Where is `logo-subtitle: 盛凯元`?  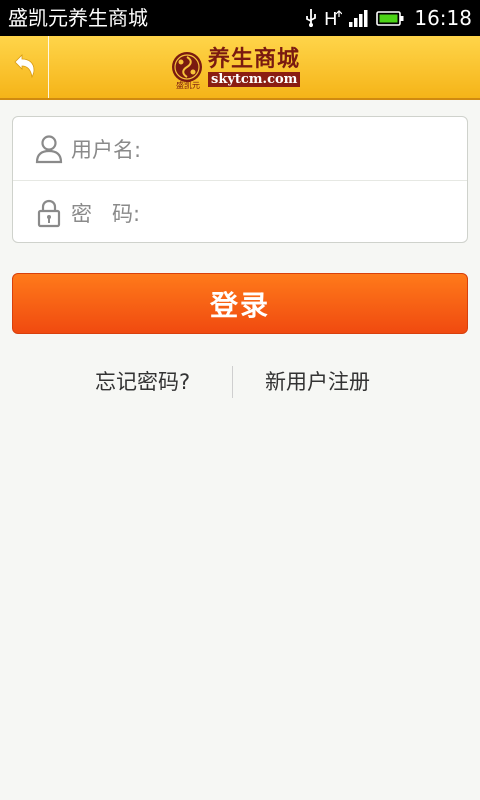 logo-subtitle: 盛凯元 is located at coordinates (188, 85).